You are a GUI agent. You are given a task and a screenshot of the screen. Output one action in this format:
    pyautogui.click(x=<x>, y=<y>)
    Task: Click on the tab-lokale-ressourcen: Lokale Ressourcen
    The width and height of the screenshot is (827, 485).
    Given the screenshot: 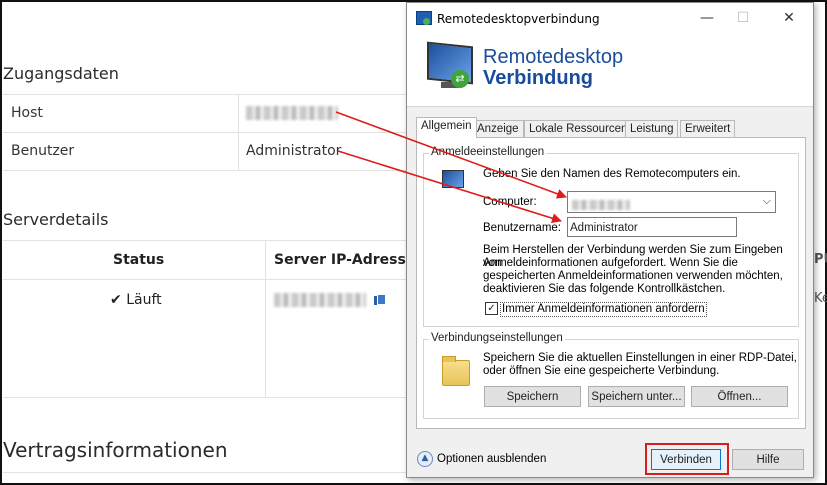 What is the action you would take?
    pyautogui.click(x=578, y=129)
    